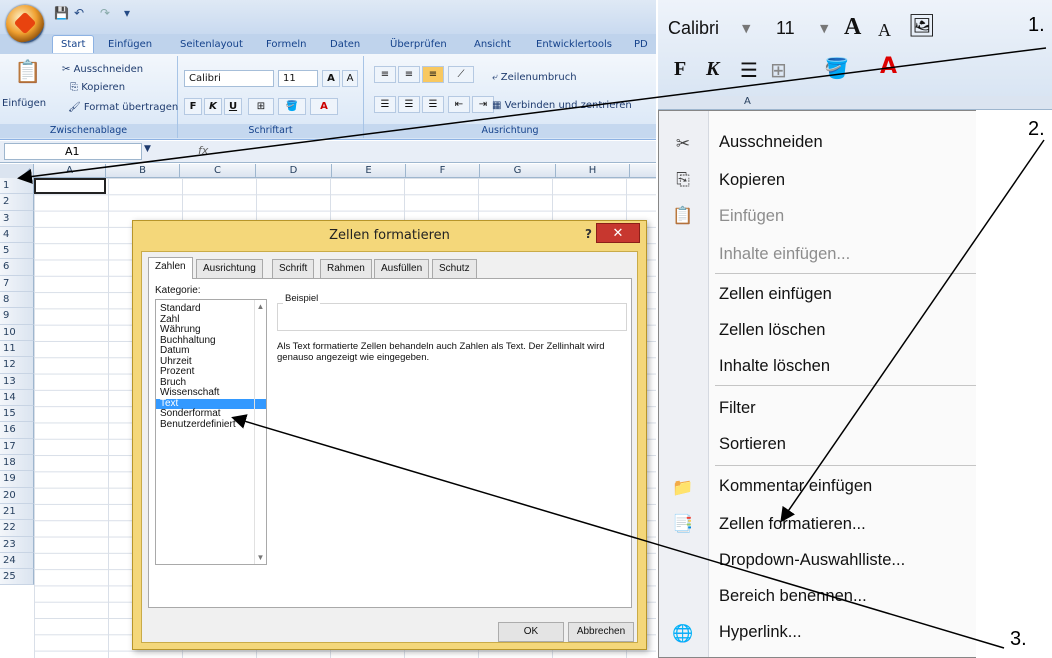 This screenshot has height=658, width=1052. Describe the element at coordinates (17, 577) in the screenshot. I see `row-header: 25` at that location.